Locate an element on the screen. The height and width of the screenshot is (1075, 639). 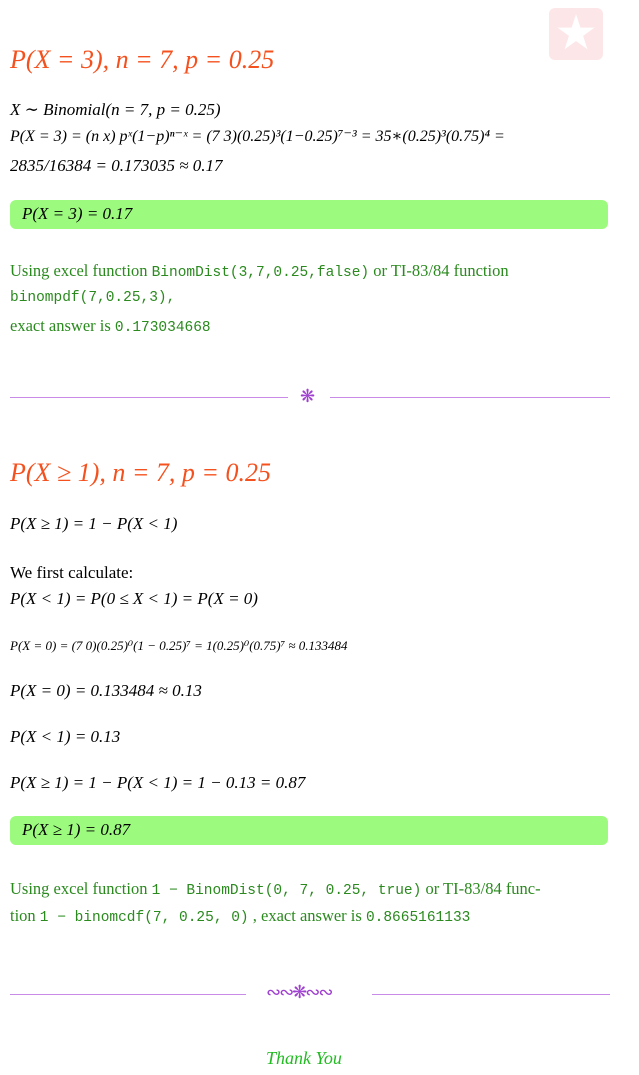
answer-box-1: P(X = 3) = 0.17 is located at coordinates (309, 214).